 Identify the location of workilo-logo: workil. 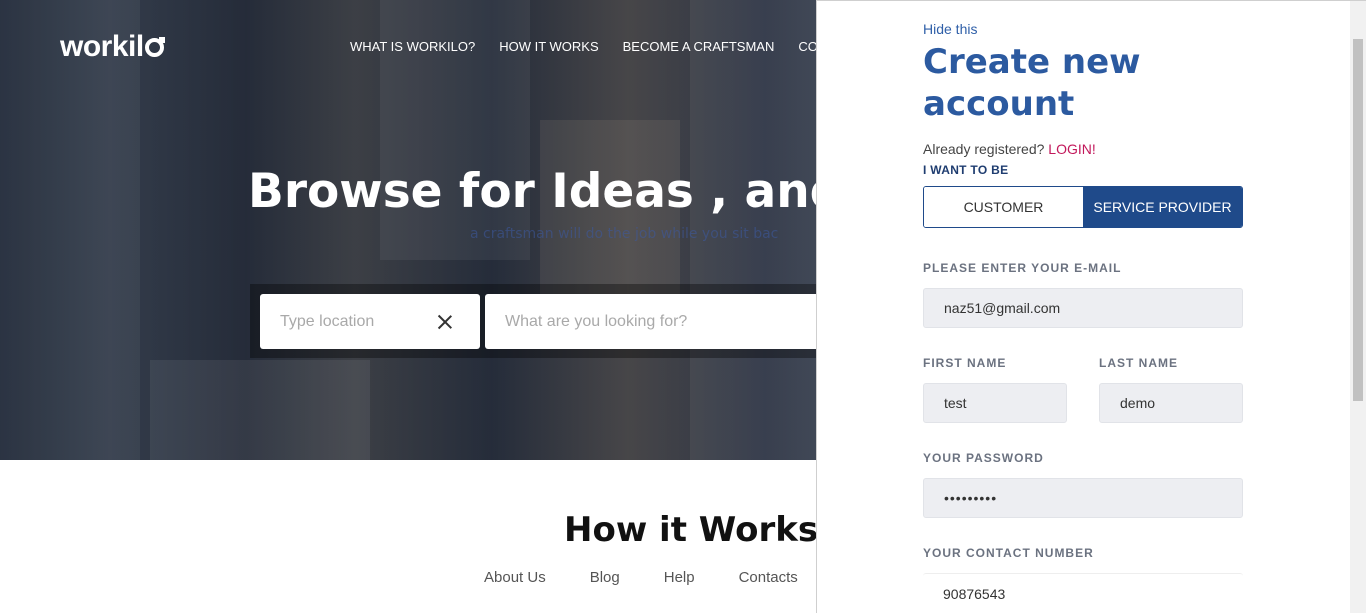
(112, 47).